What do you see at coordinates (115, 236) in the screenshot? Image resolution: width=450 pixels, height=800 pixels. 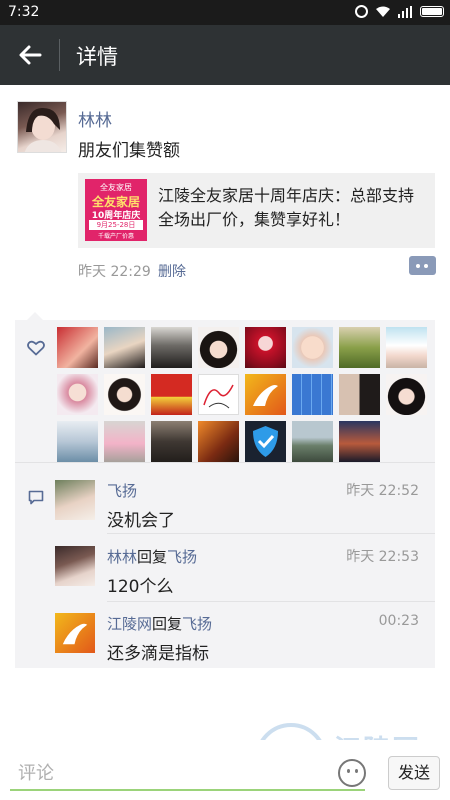 I see `thumb-footer: 千载产厂价惠` at bounding box center [115, 236].